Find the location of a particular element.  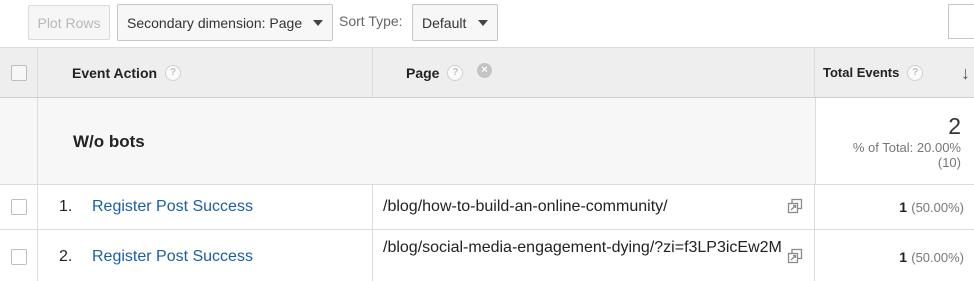

event-action-cell: 1. Register Post Success is located at coordinates (205, 207).